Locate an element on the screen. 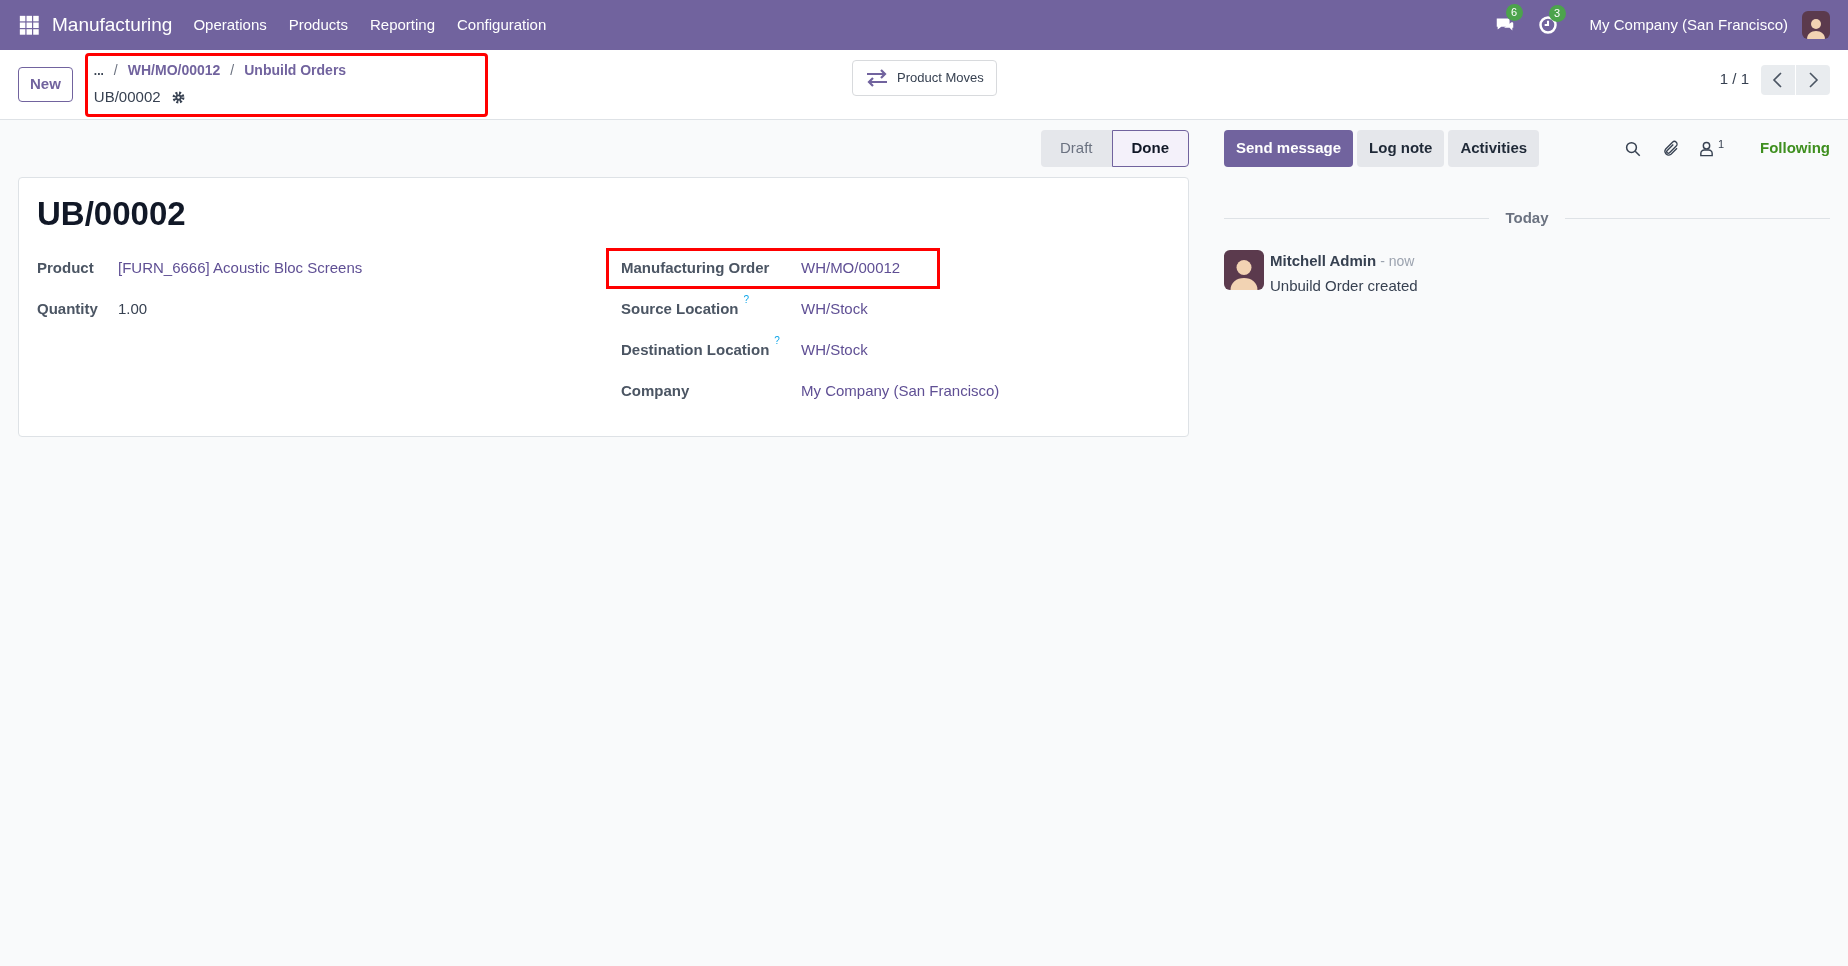 Image resolution: width=1848 pixels, height=966 pixels. previous-button is located at coordinates (1778, 79).